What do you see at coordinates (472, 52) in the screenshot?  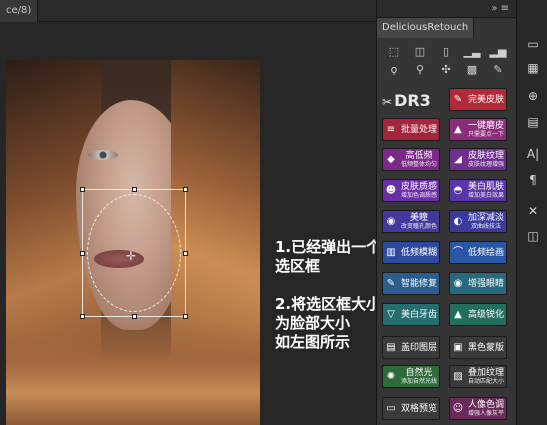 I see `levels-icon: ▁▃` at bounding box center [472, 52].